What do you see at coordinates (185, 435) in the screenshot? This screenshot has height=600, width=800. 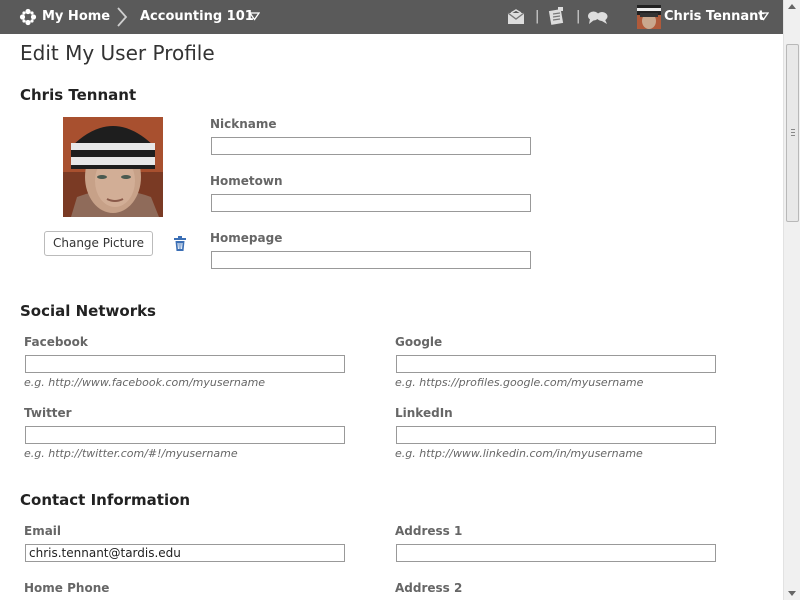 I see `twitter-input` at bounding box center [185, 435].